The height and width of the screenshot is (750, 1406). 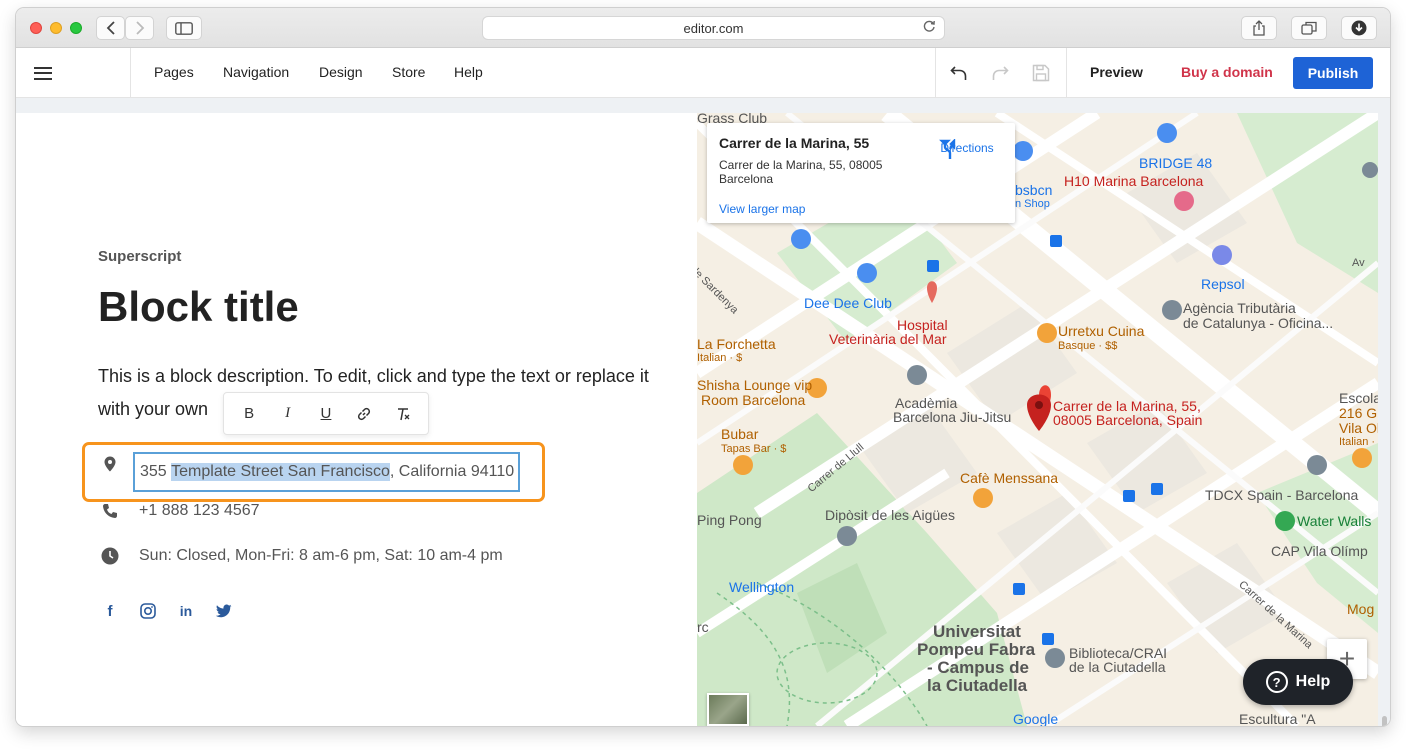 I want to click on nav-design: Design, so click(x=341, y=72).